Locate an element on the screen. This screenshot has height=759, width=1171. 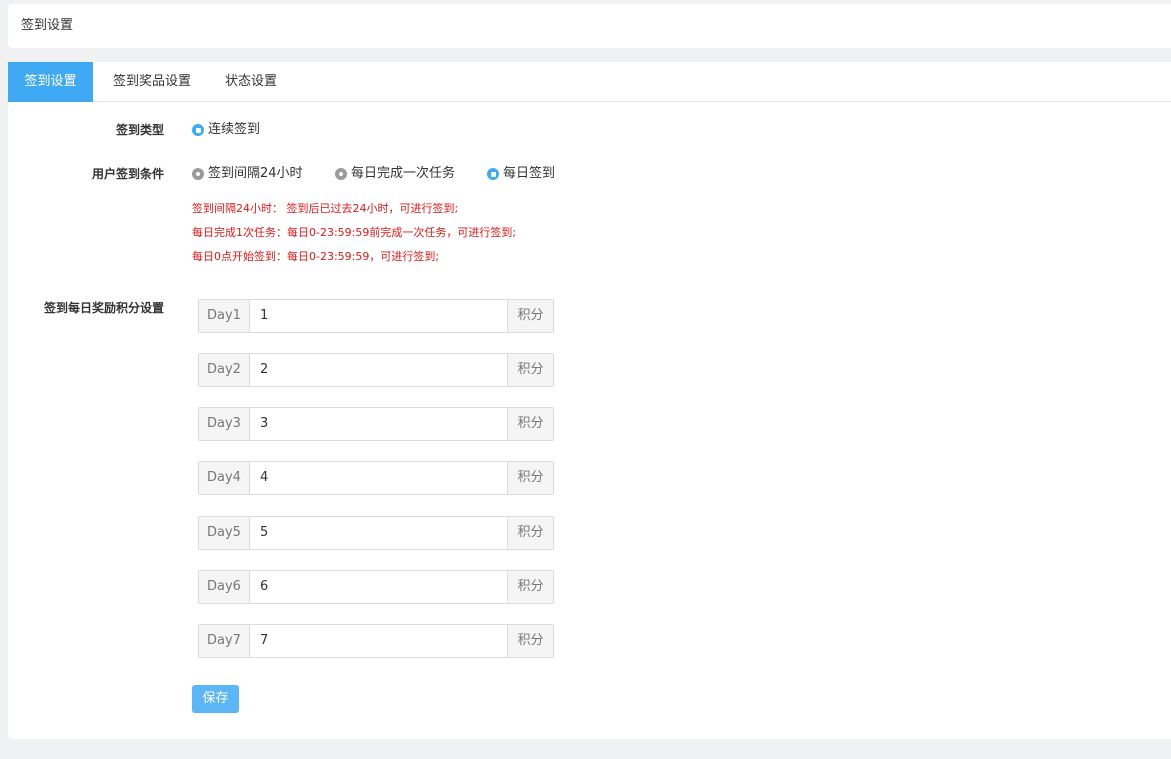
day-points-row: Day1 积分 is located at coordinates (376, 316).